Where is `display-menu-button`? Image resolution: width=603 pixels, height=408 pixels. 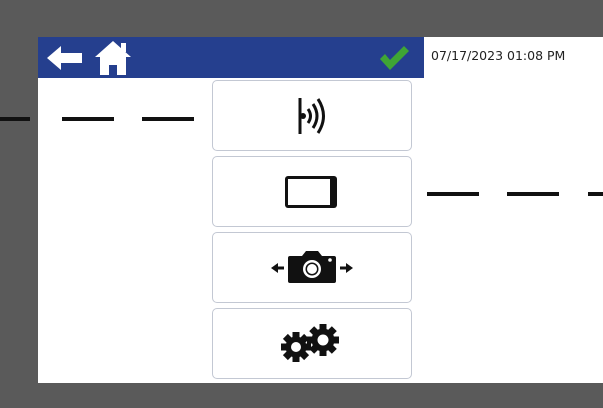
display-menu-button is located at coordinates (312, 191).